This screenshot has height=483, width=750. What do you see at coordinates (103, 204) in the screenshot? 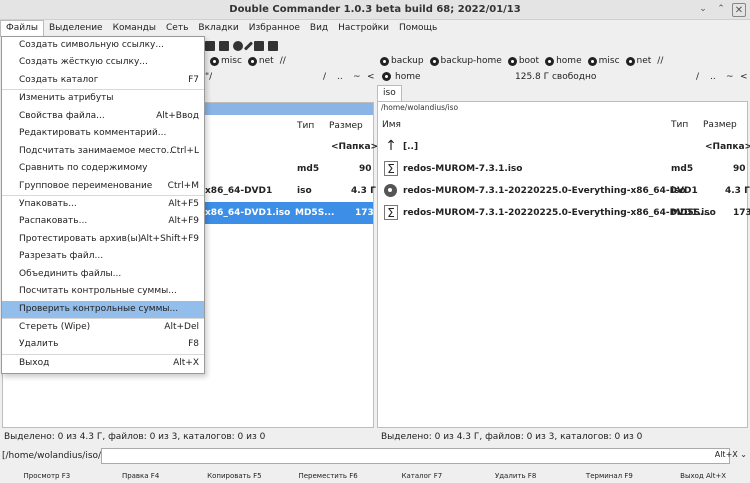
I see `files-menu-item: Упаковать... Alt+F5` at bounding box center [103, 204].